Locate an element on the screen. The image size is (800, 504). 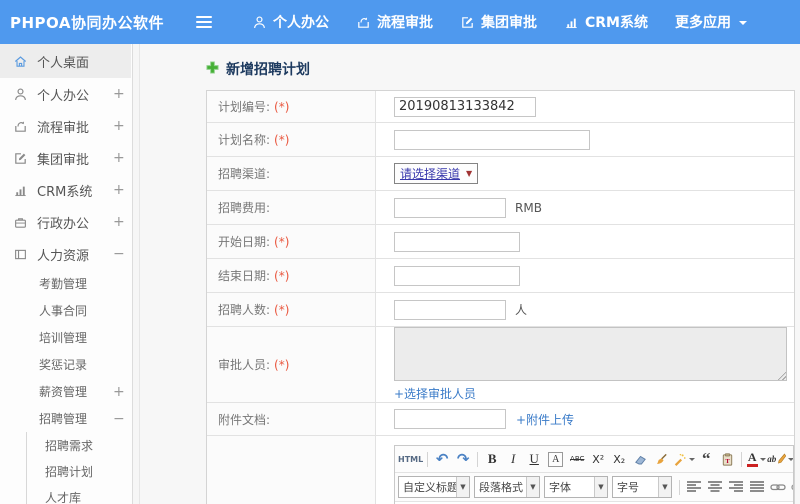
nav-more-apps: 更多应用 is located at coordinates (711, 22).